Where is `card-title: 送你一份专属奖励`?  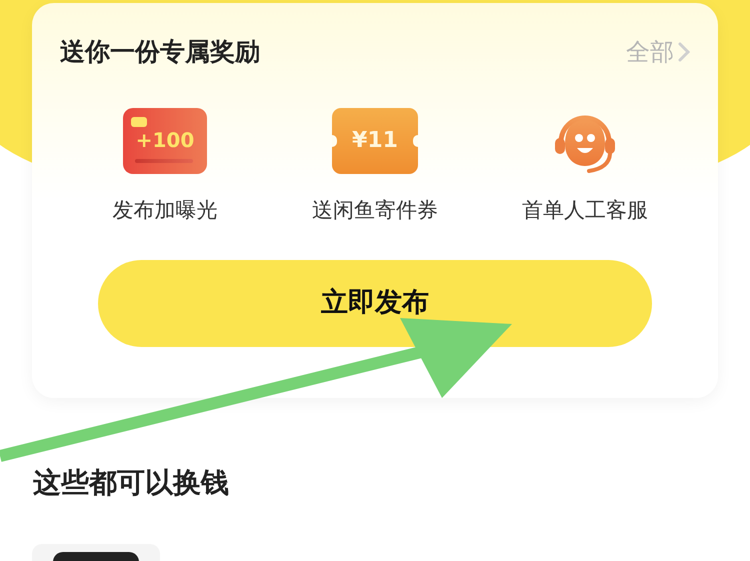 card-title: 送你一份专属奖励 is located at coordinates (160, 52).